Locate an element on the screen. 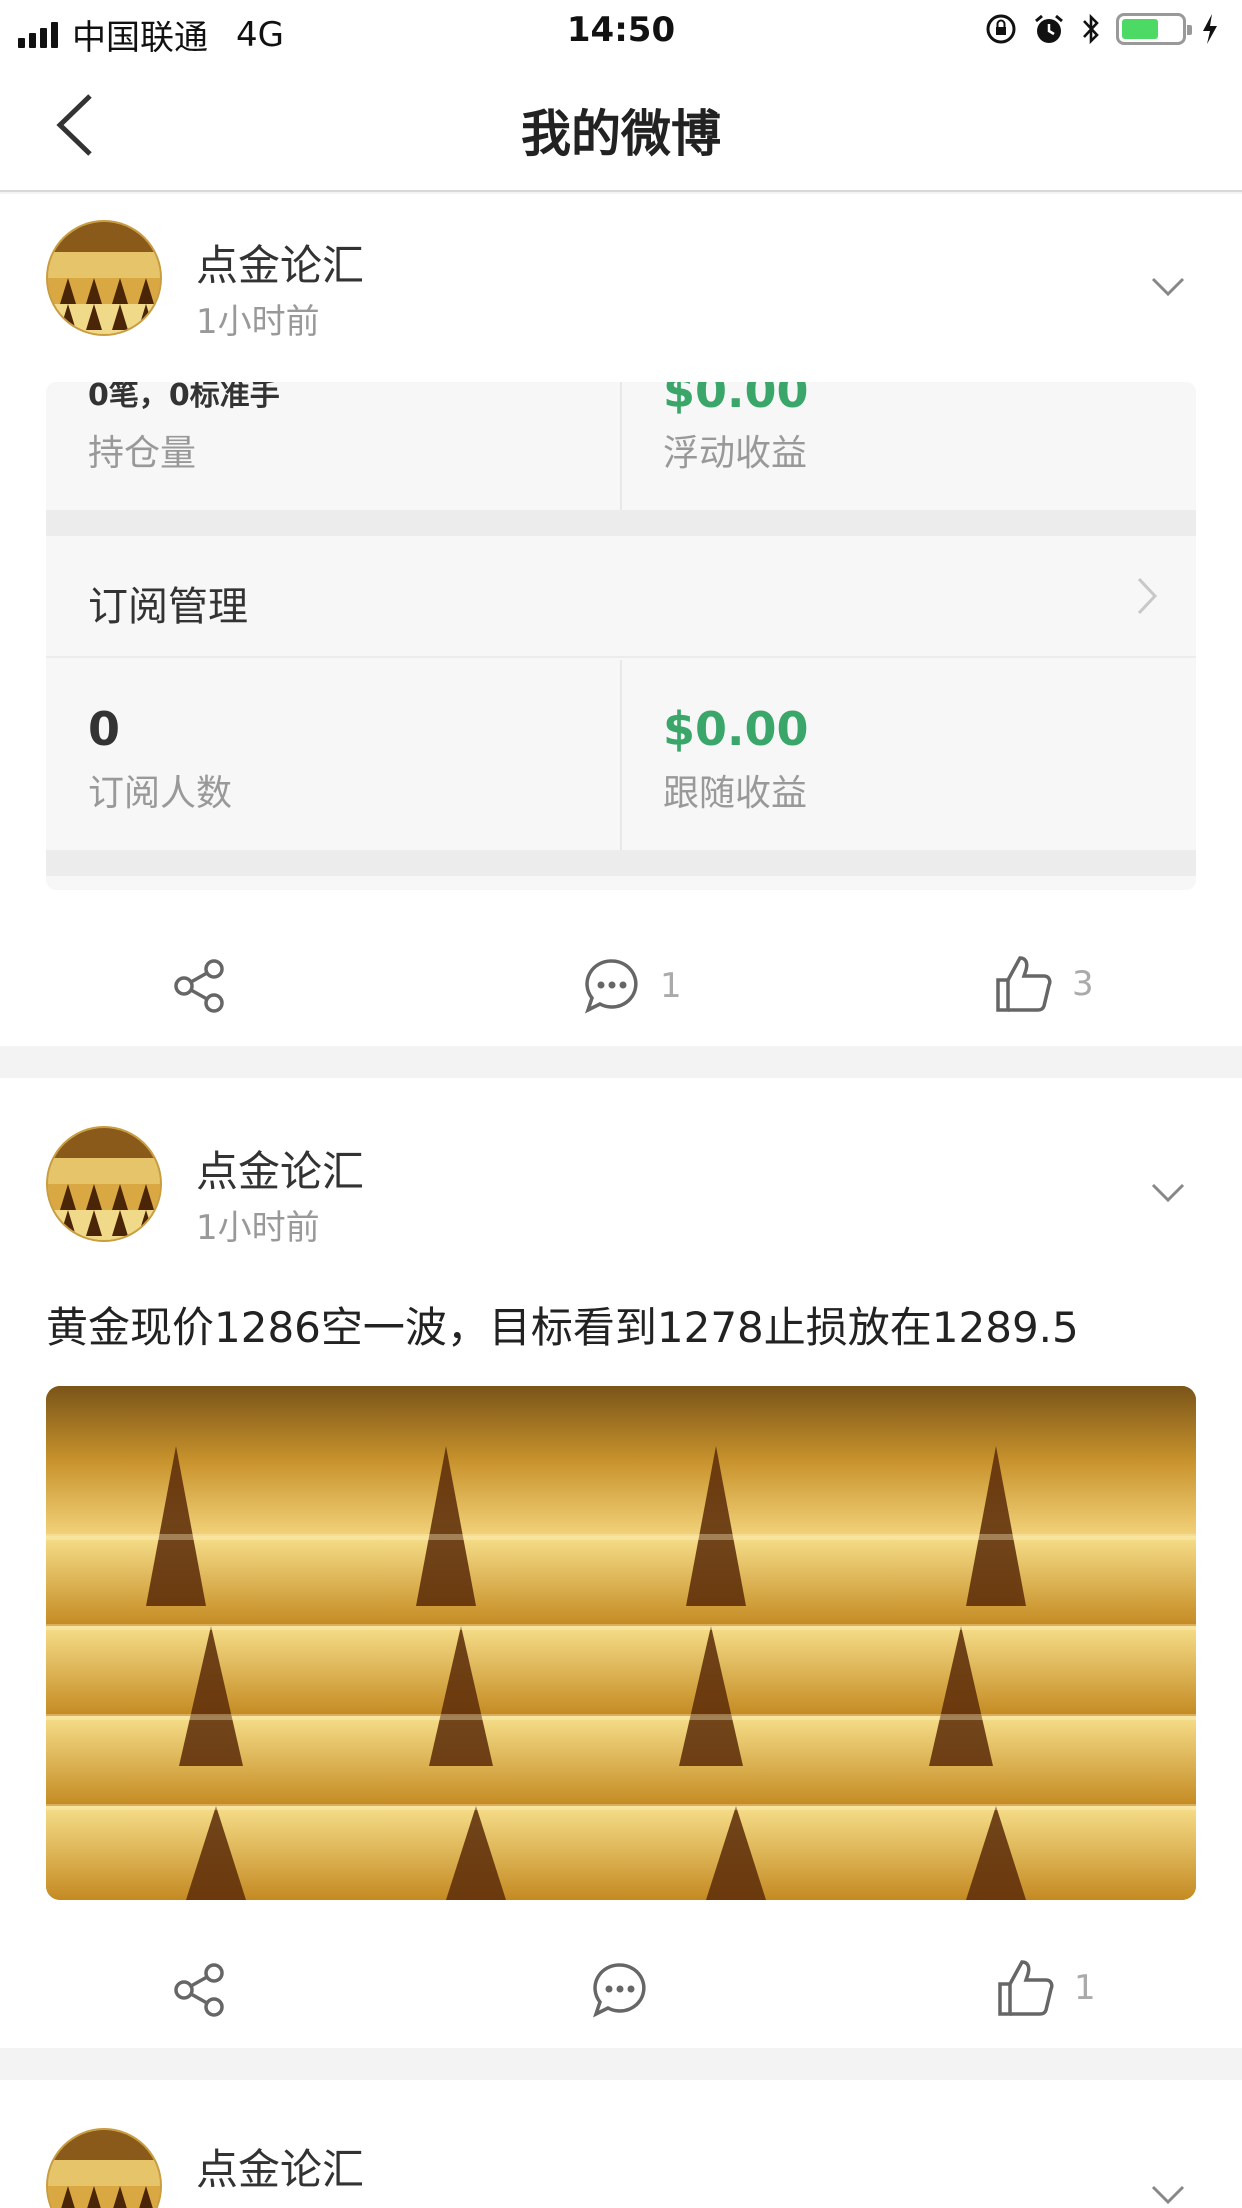 This screenshot has height=2208, width=1242. post-text: 黄金现价1286空一波，目标看到1278止损放在1289.5 is located at coordinates (562, 1327).